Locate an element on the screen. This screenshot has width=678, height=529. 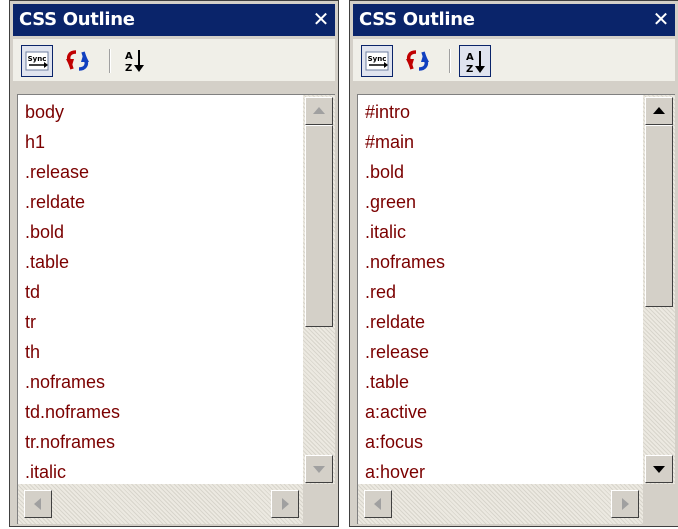
list-item: .green is located at coordinates (500, 202).